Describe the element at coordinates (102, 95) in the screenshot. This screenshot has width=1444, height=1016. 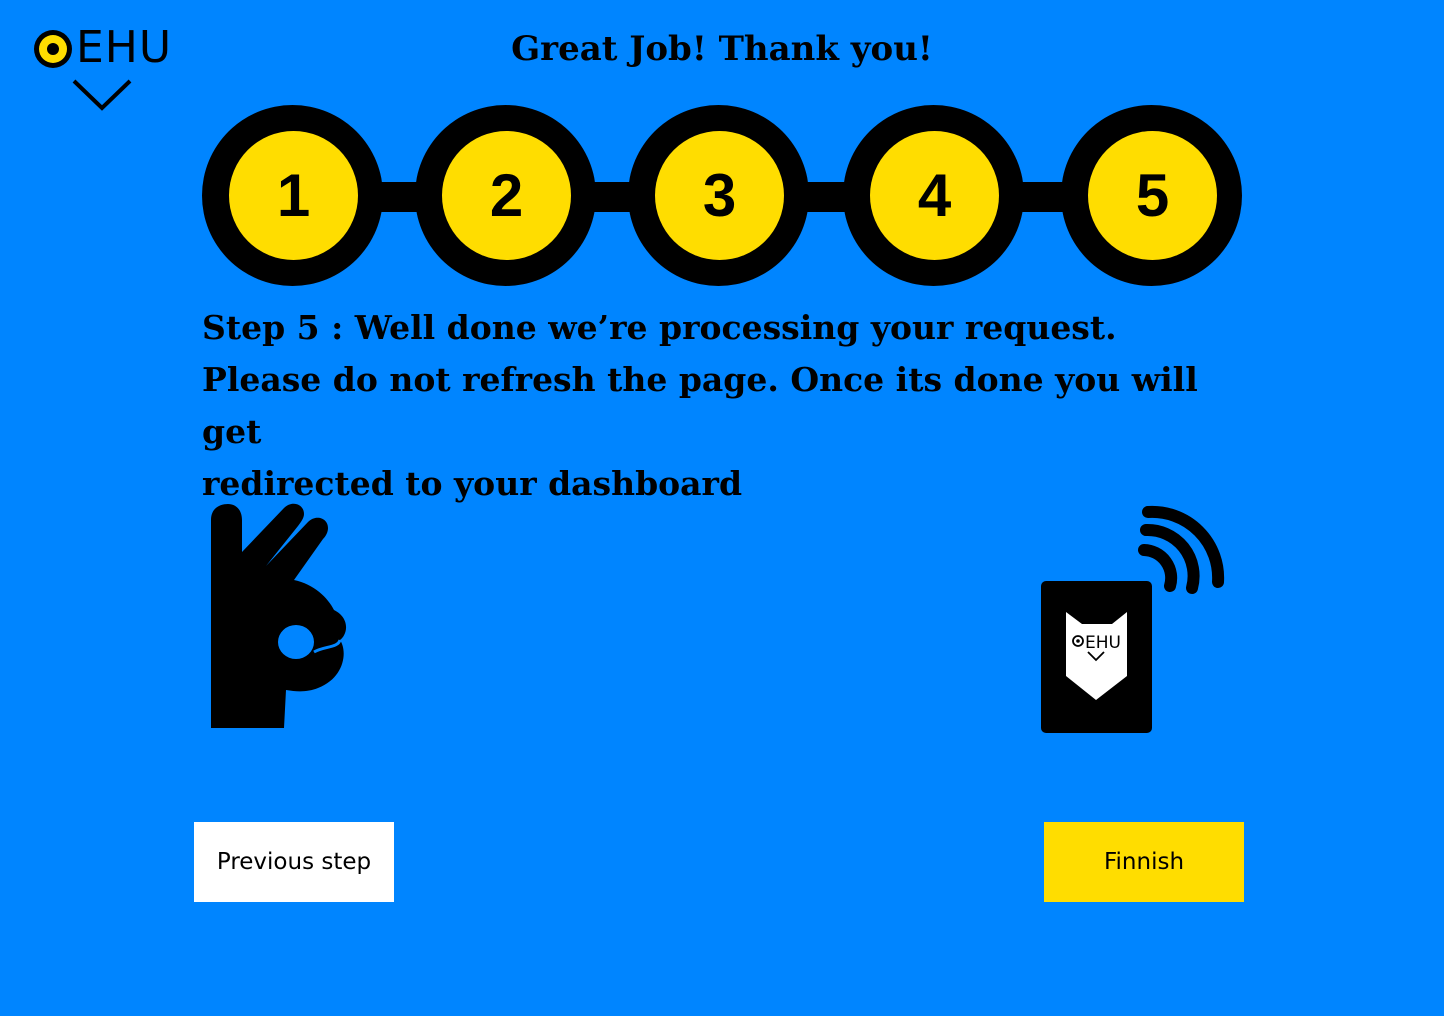
I see `chevron-down-icon` at that location.